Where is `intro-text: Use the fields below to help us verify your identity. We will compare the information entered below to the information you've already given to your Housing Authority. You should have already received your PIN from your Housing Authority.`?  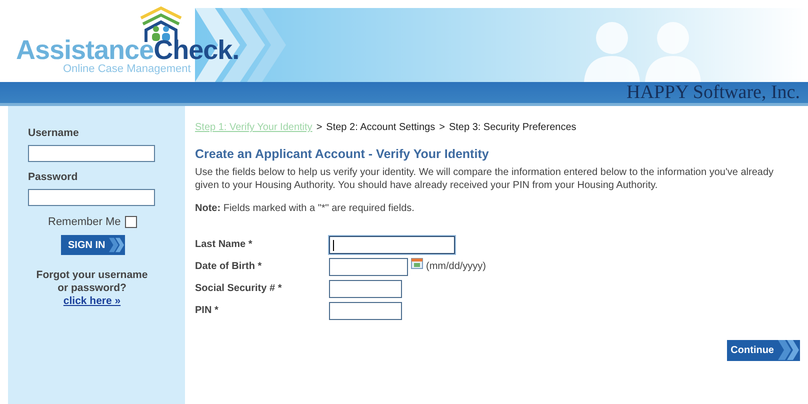
intro-text: Use the fields below to help us verify your identity. We will compare the information entered below to the information you've already given to your Housing Authority. You should have already received your PIN from your Housing Authority. is located at coordinates (485, 179).